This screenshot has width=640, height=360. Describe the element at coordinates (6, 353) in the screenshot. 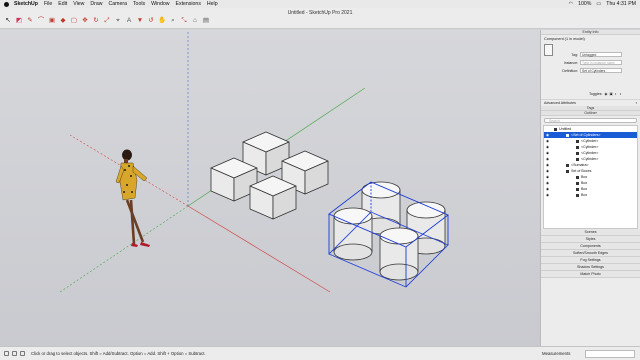

I see `geo-location-icon` at that location.